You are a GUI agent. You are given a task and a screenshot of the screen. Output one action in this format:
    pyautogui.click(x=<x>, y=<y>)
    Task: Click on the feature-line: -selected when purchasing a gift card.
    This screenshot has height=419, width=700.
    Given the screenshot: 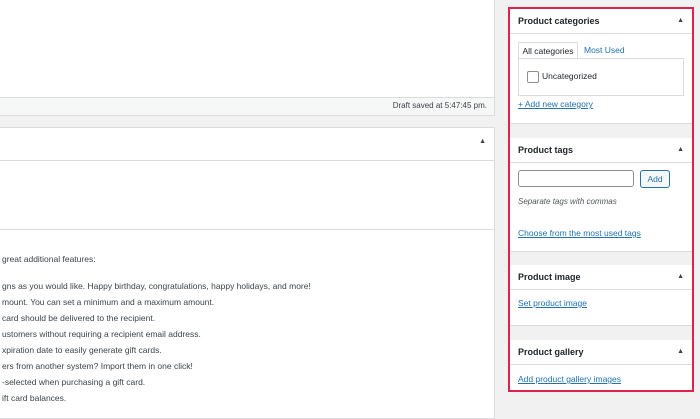 What is the action you would take?
    pyautogui.click(x=74, y=382)
    